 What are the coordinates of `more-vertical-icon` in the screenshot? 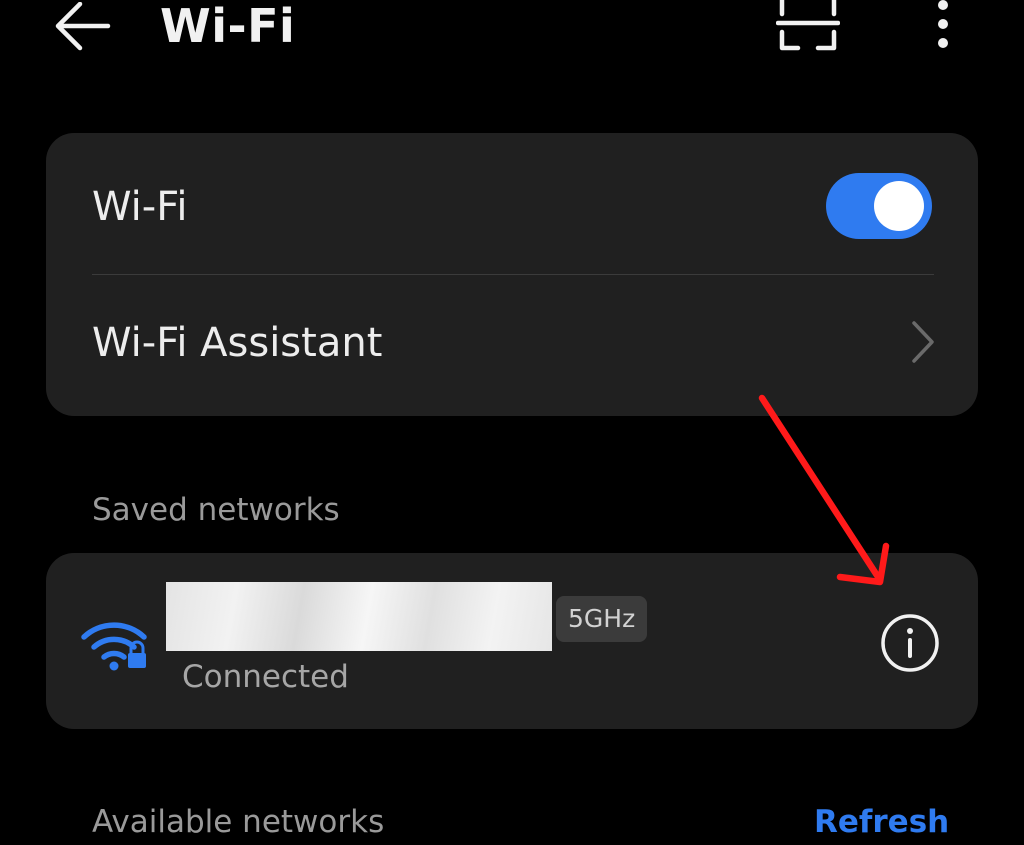 It's located at (943, 5).